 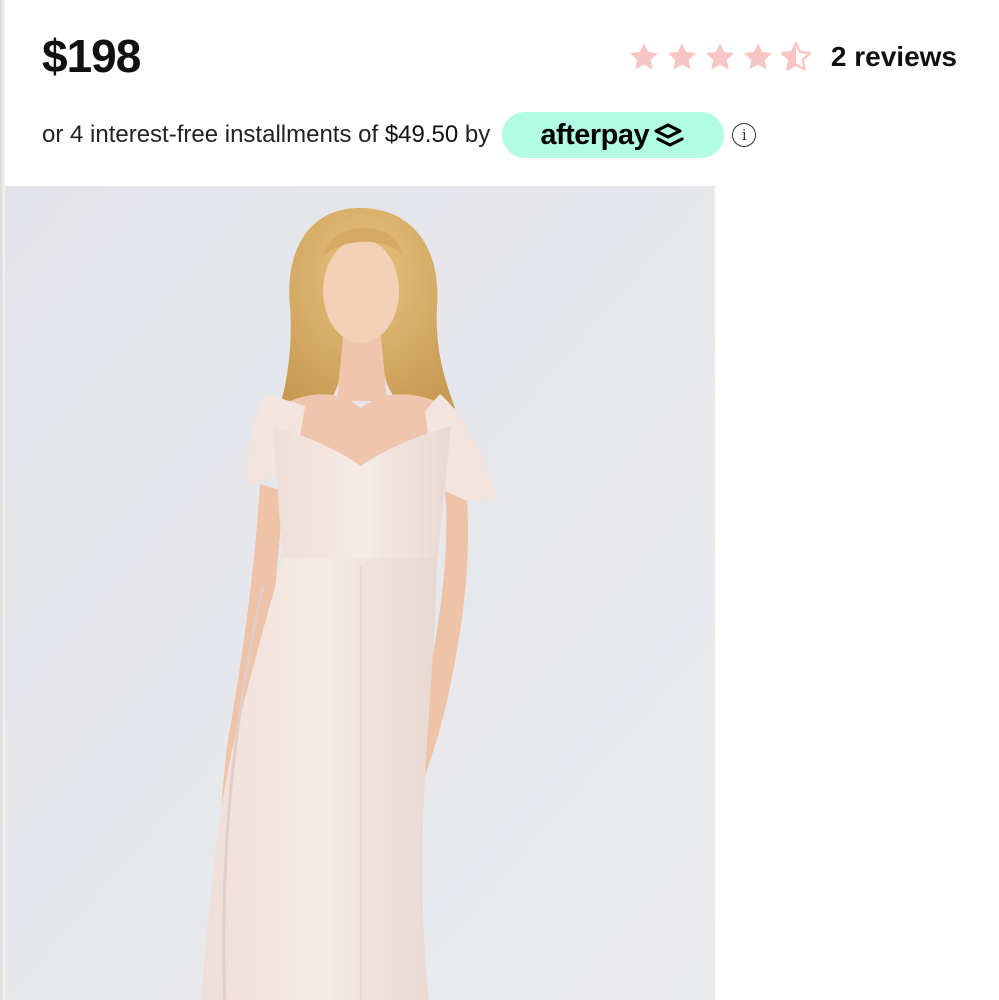 I want to click on afterpay-arrows-icon, so click(x=669, y=135).